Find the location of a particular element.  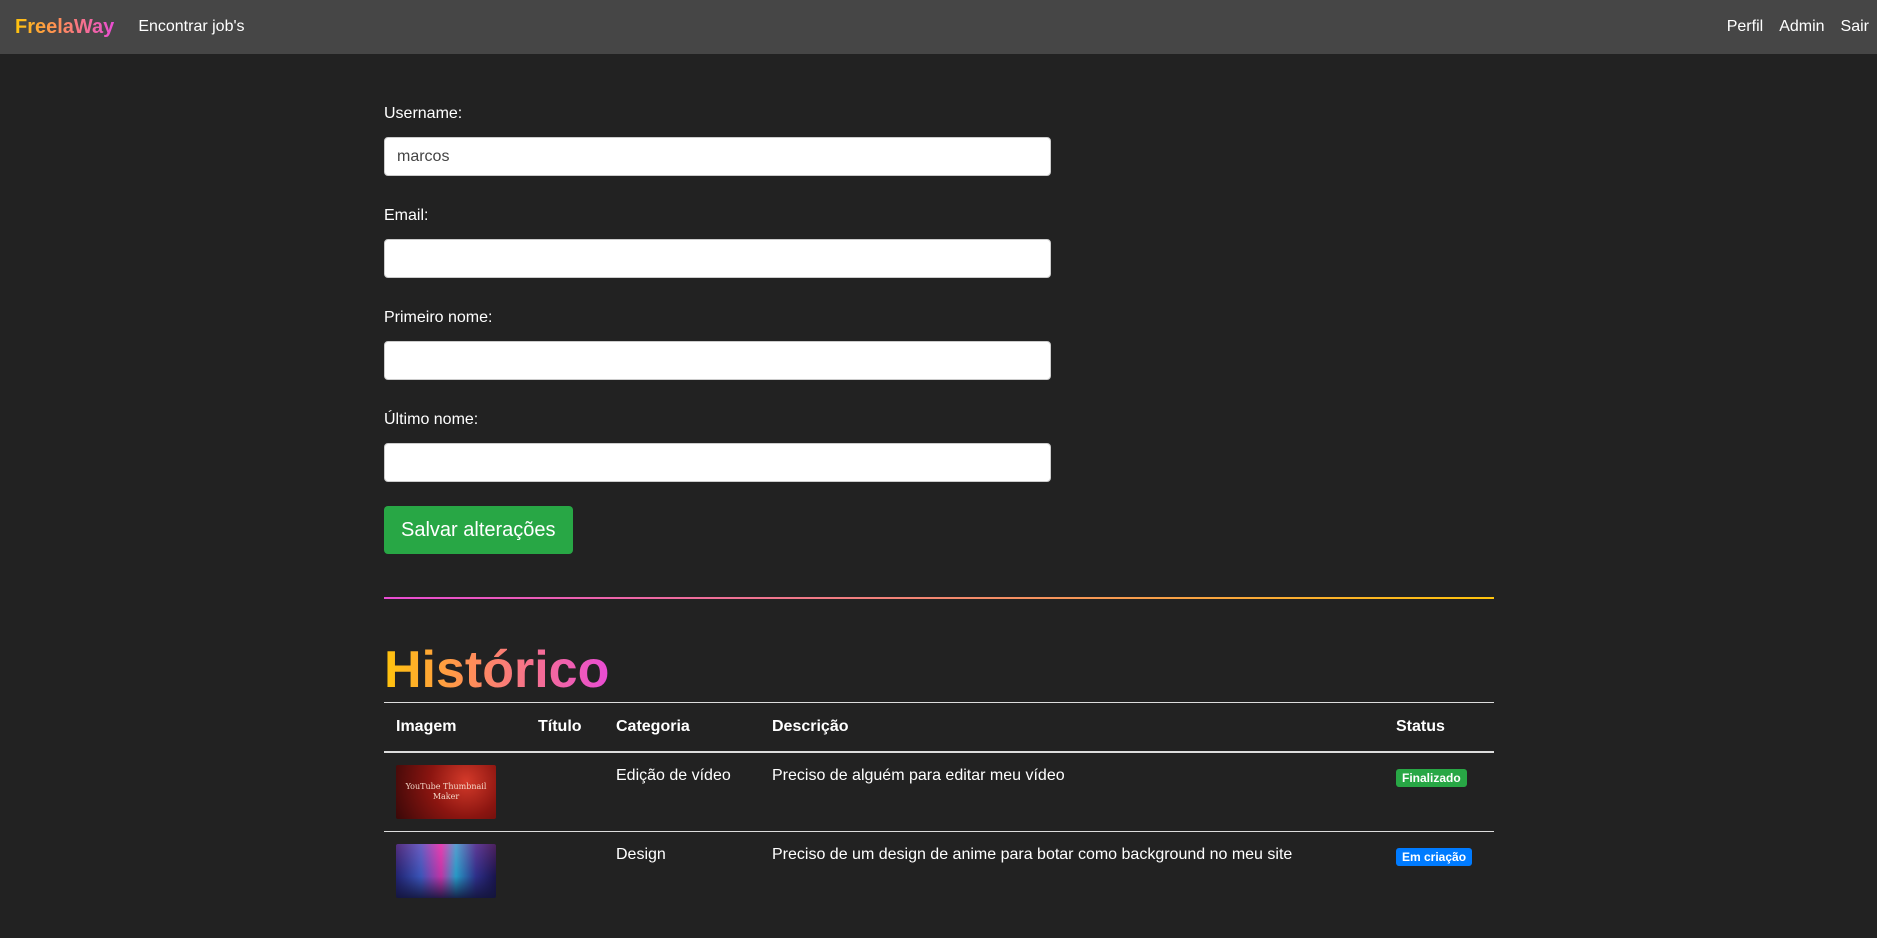

job-category: Edição de vídeo is located at coordinates (673, 775).